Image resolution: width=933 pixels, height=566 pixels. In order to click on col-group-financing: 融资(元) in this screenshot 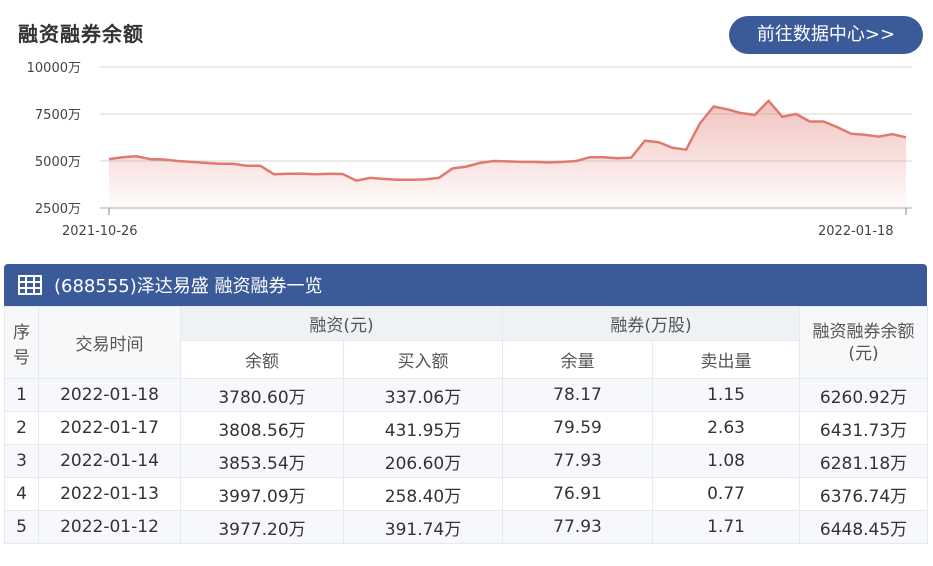, I will do `click(341, 323)`.